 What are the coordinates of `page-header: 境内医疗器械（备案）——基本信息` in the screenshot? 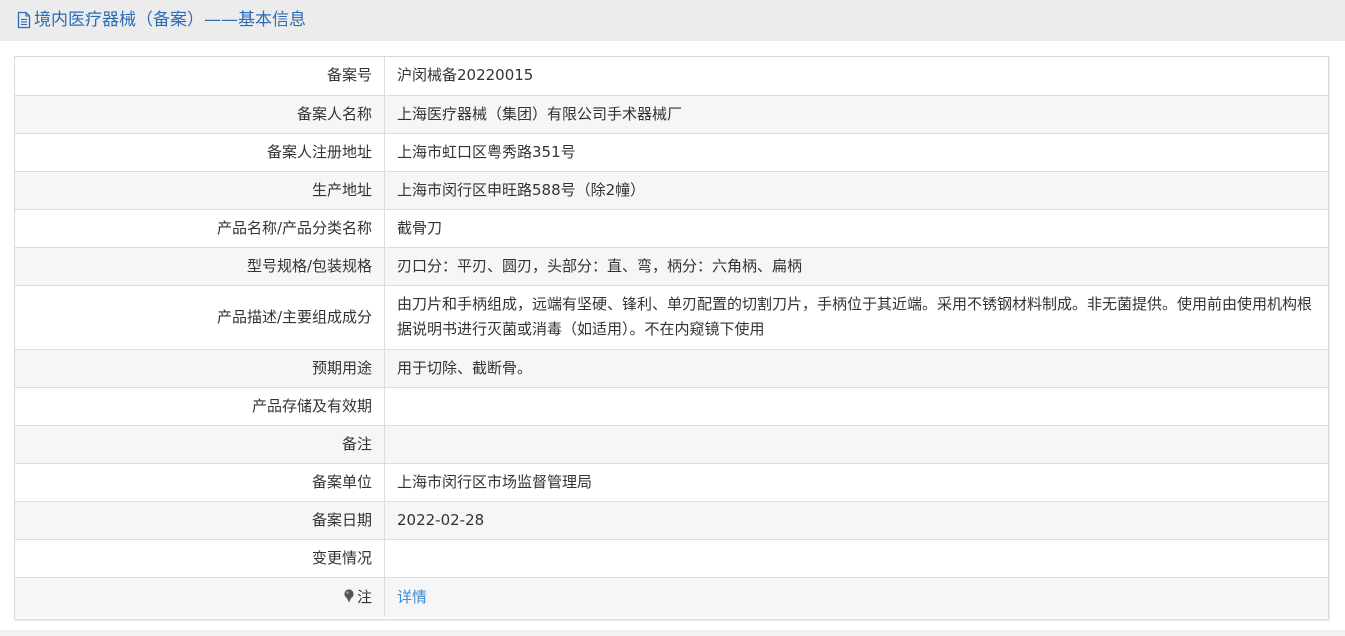 It's located at (672, 20).